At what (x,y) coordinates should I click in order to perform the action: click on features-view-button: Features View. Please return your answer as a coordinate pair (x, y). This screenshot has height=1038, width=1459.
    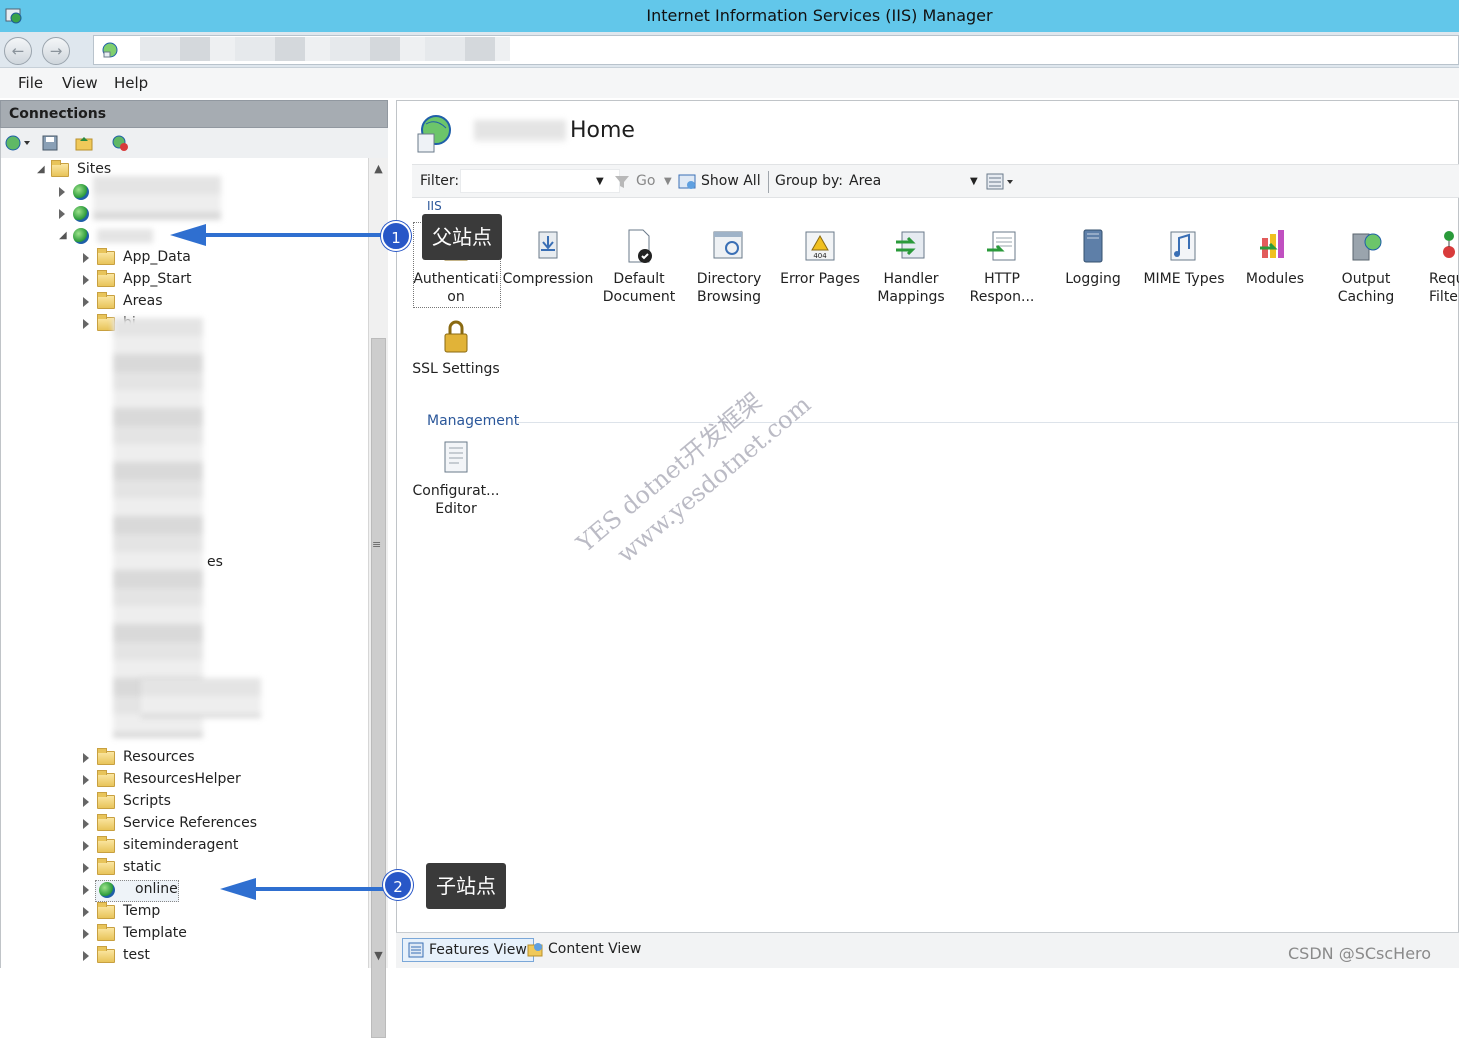
    Looking at the image, I should click on (468, 950).